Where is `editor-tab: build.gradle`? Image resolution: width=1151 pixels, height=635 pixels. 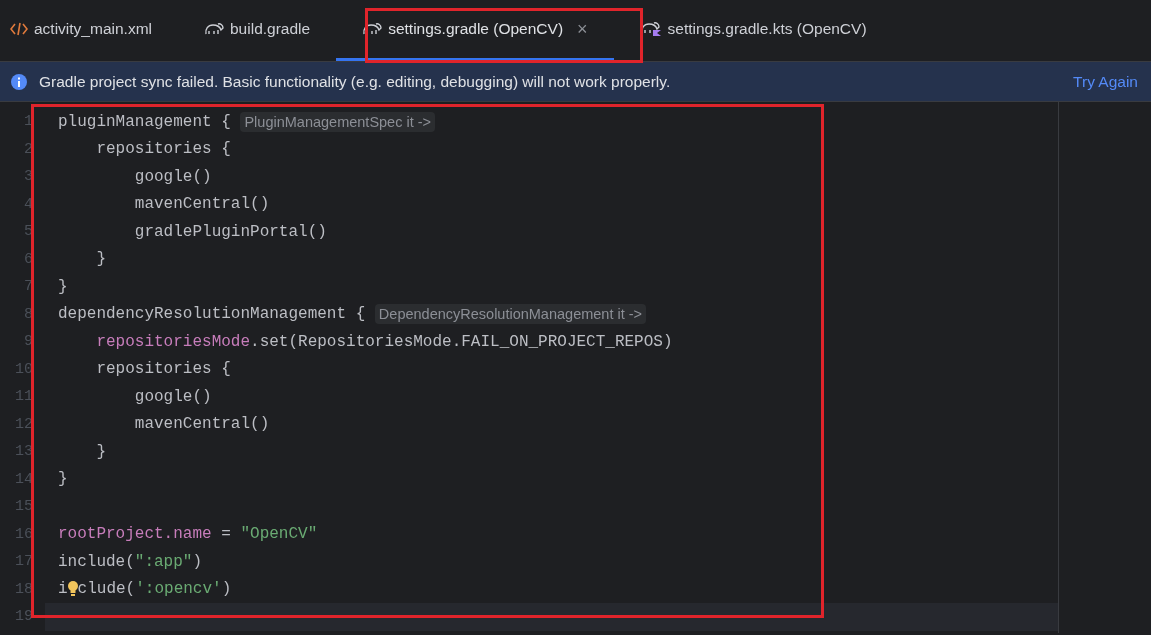 editor-tab: build.gradle is located at coordinates (257, 30).